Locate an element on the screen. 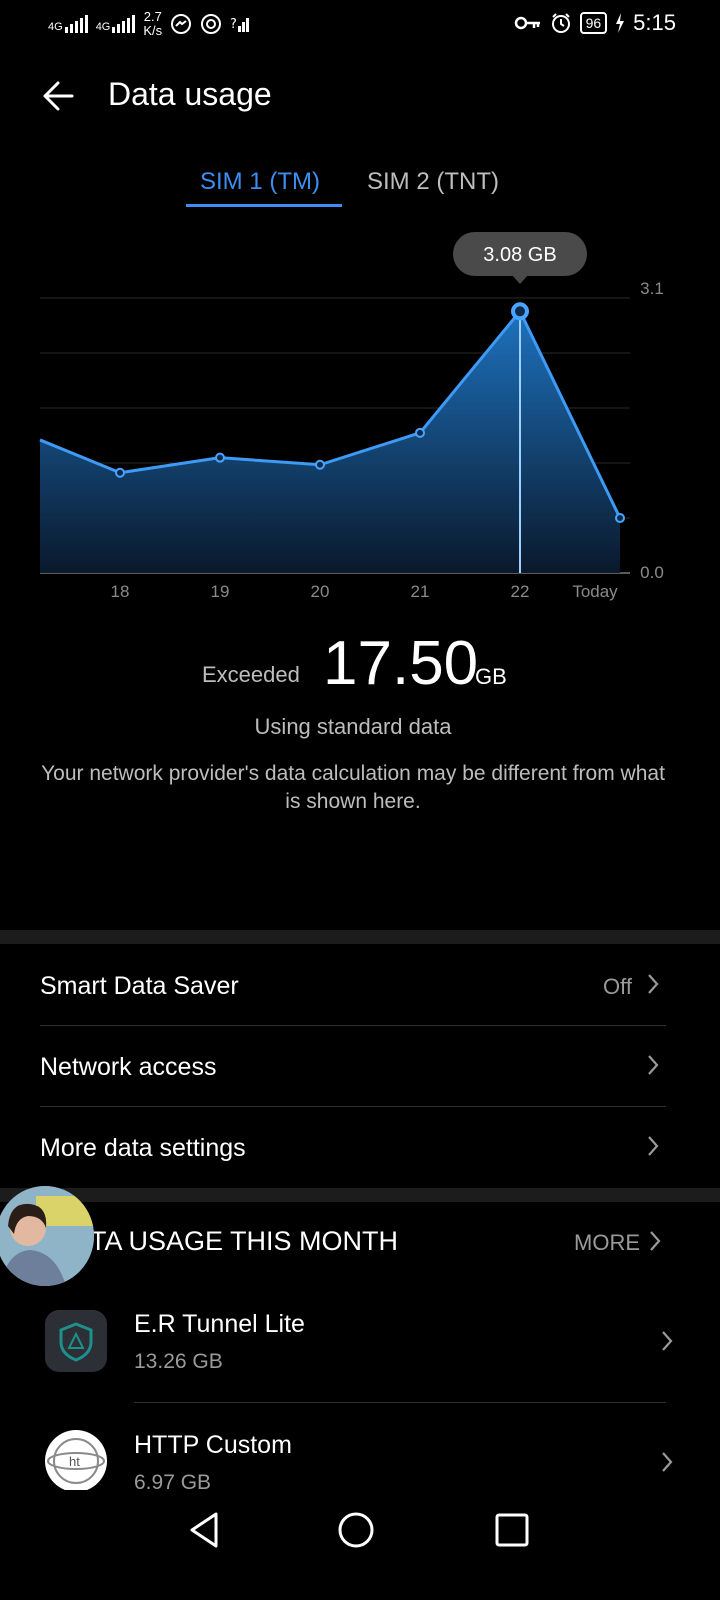  signal-sim1: 4G is located at coordinates (68, 24).